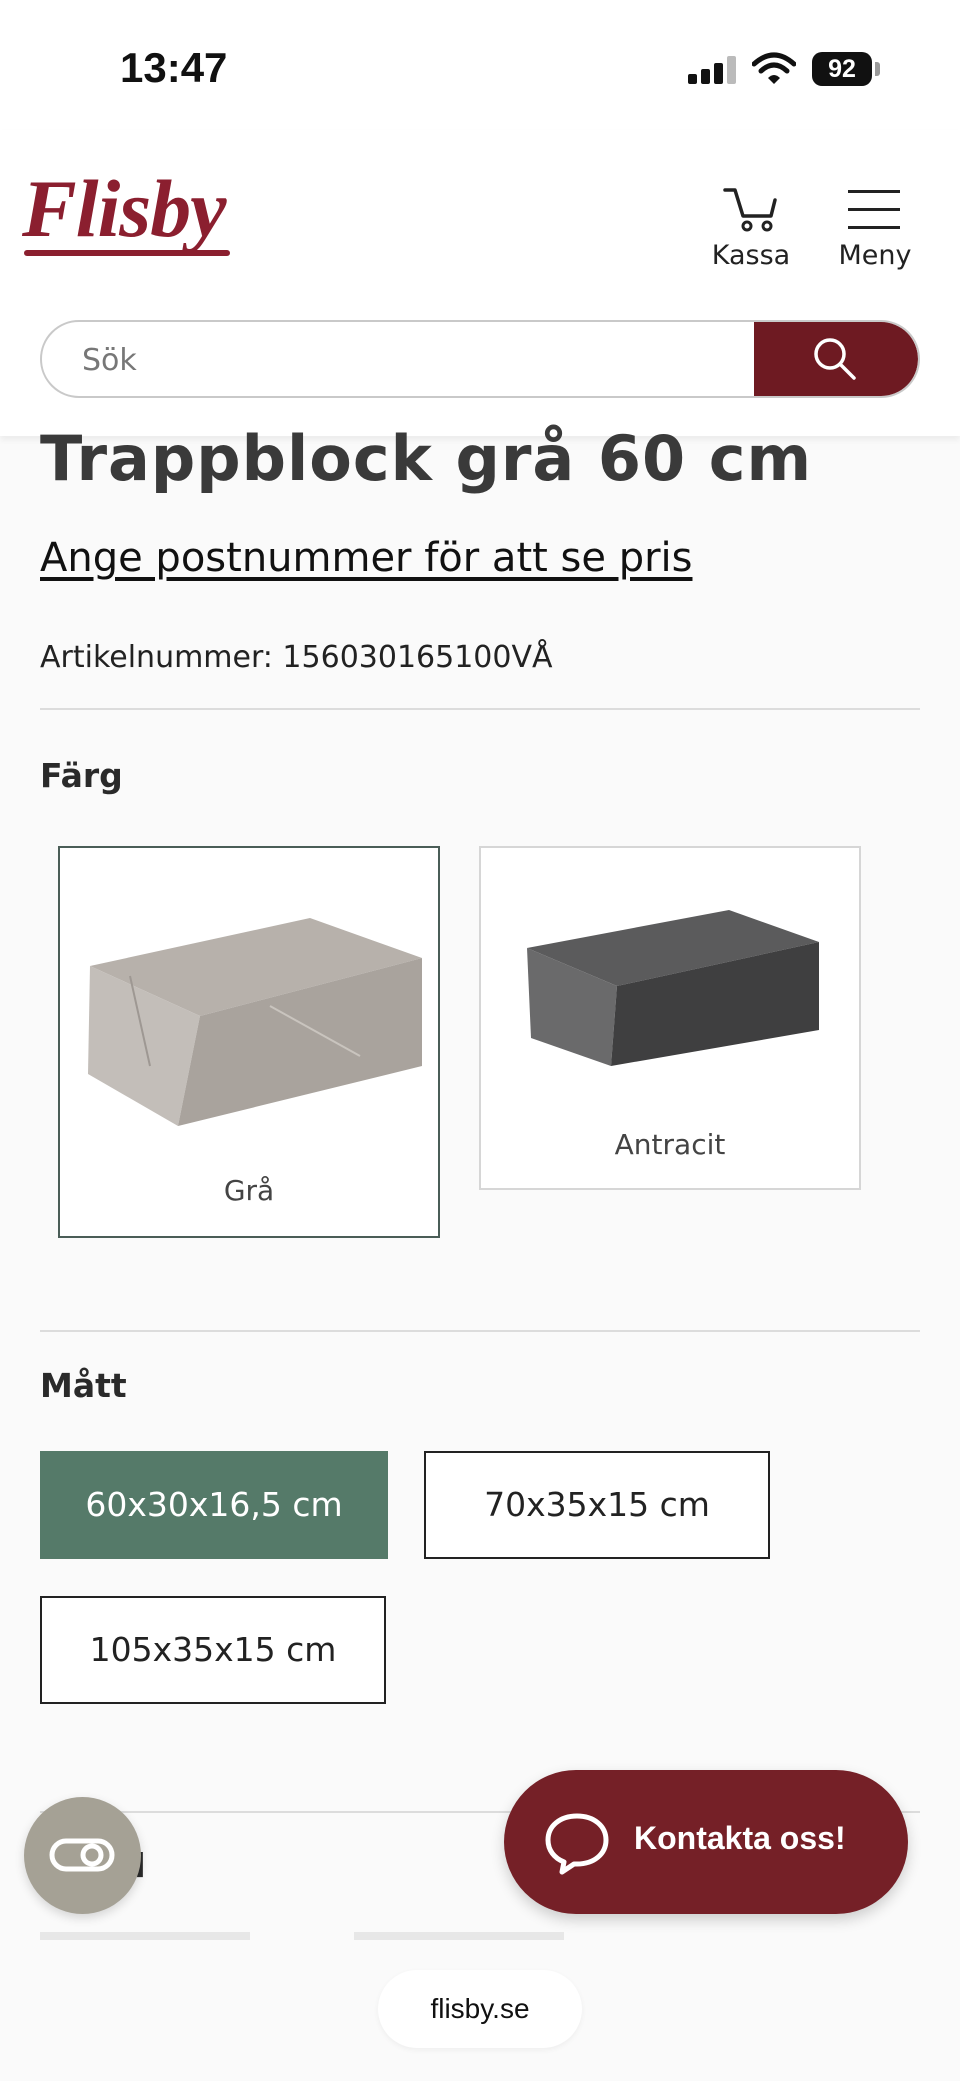  What do you see at coordinates (877, 69) in the screenshot?
I see `battery-tip` at bounding box center [877, 69].